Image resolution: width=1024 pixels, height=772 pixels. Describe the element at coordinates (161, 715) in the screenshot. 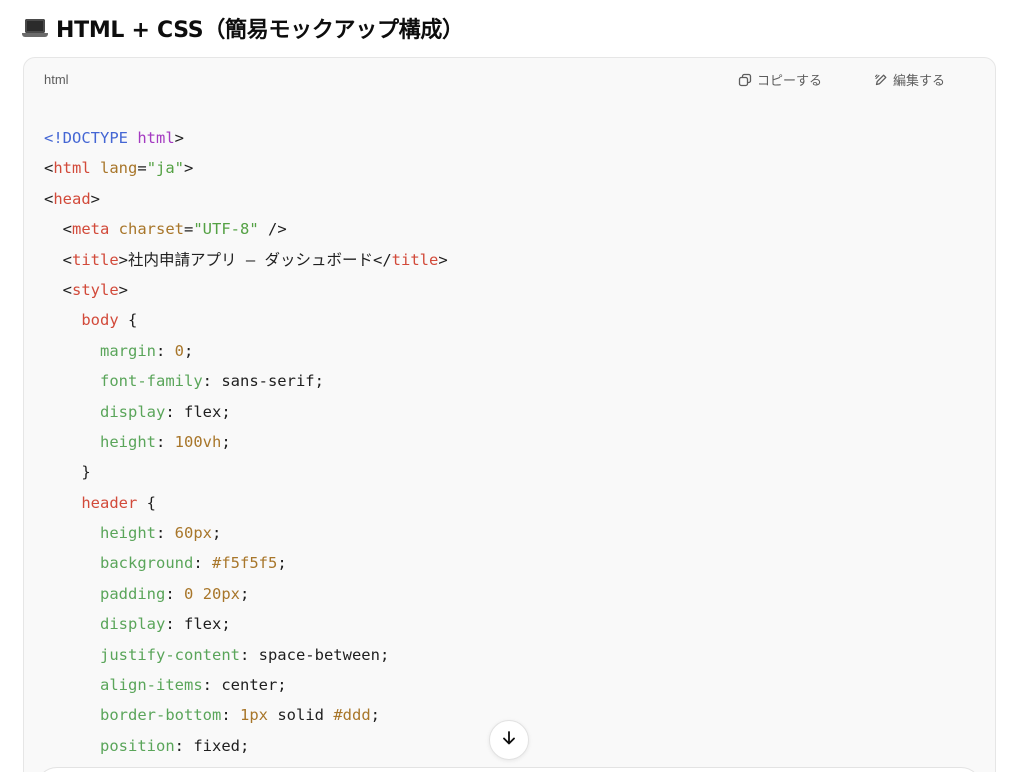

I see `code-token: border-bottom` at that location.